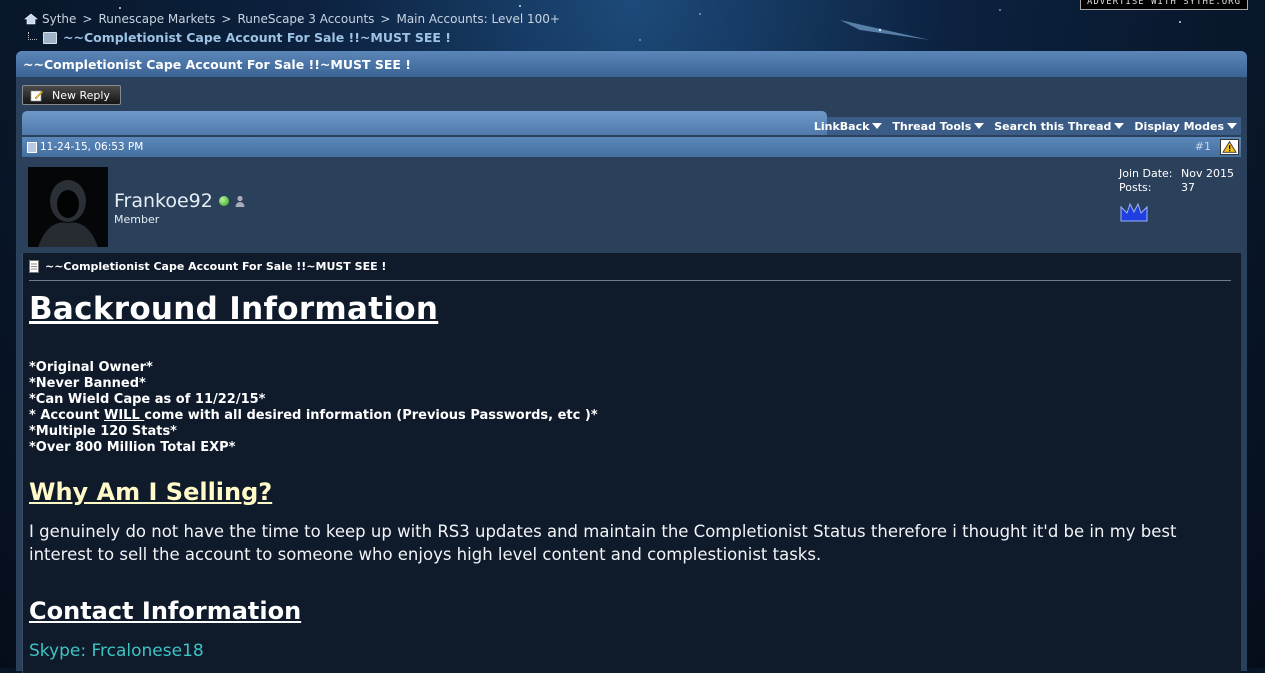  Describe the element at coordinates (50, 37) in the screenshot. I see `folder-icon` at that location.